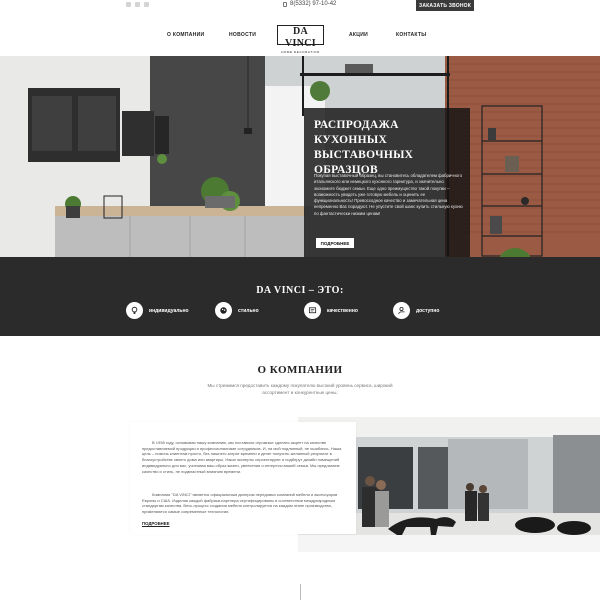 Image resolution: width=600 pixels, height=600 pixels. I want to click on vk-icon, so click(128, 4).